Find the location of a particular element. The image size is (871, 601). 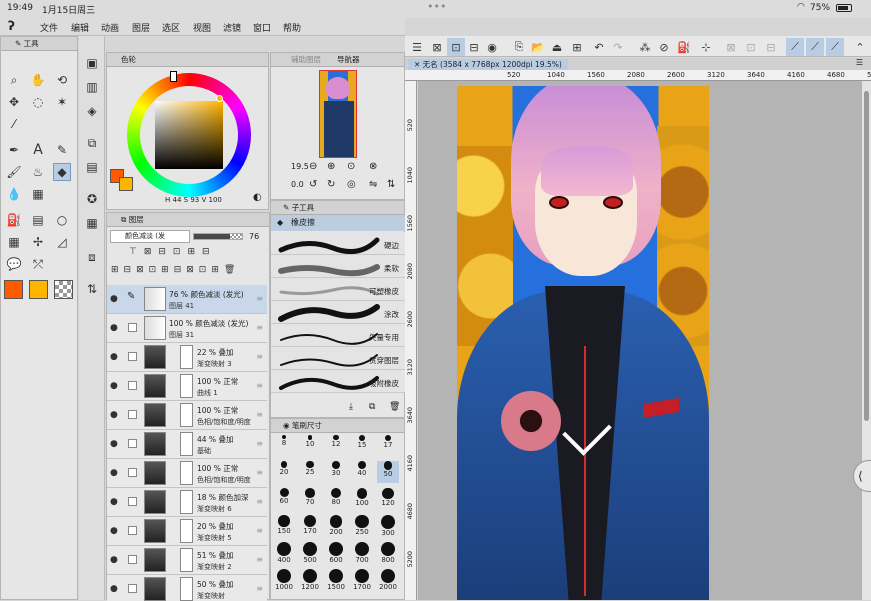

menu-window: 窗口 is located at coordinates (262, 27).